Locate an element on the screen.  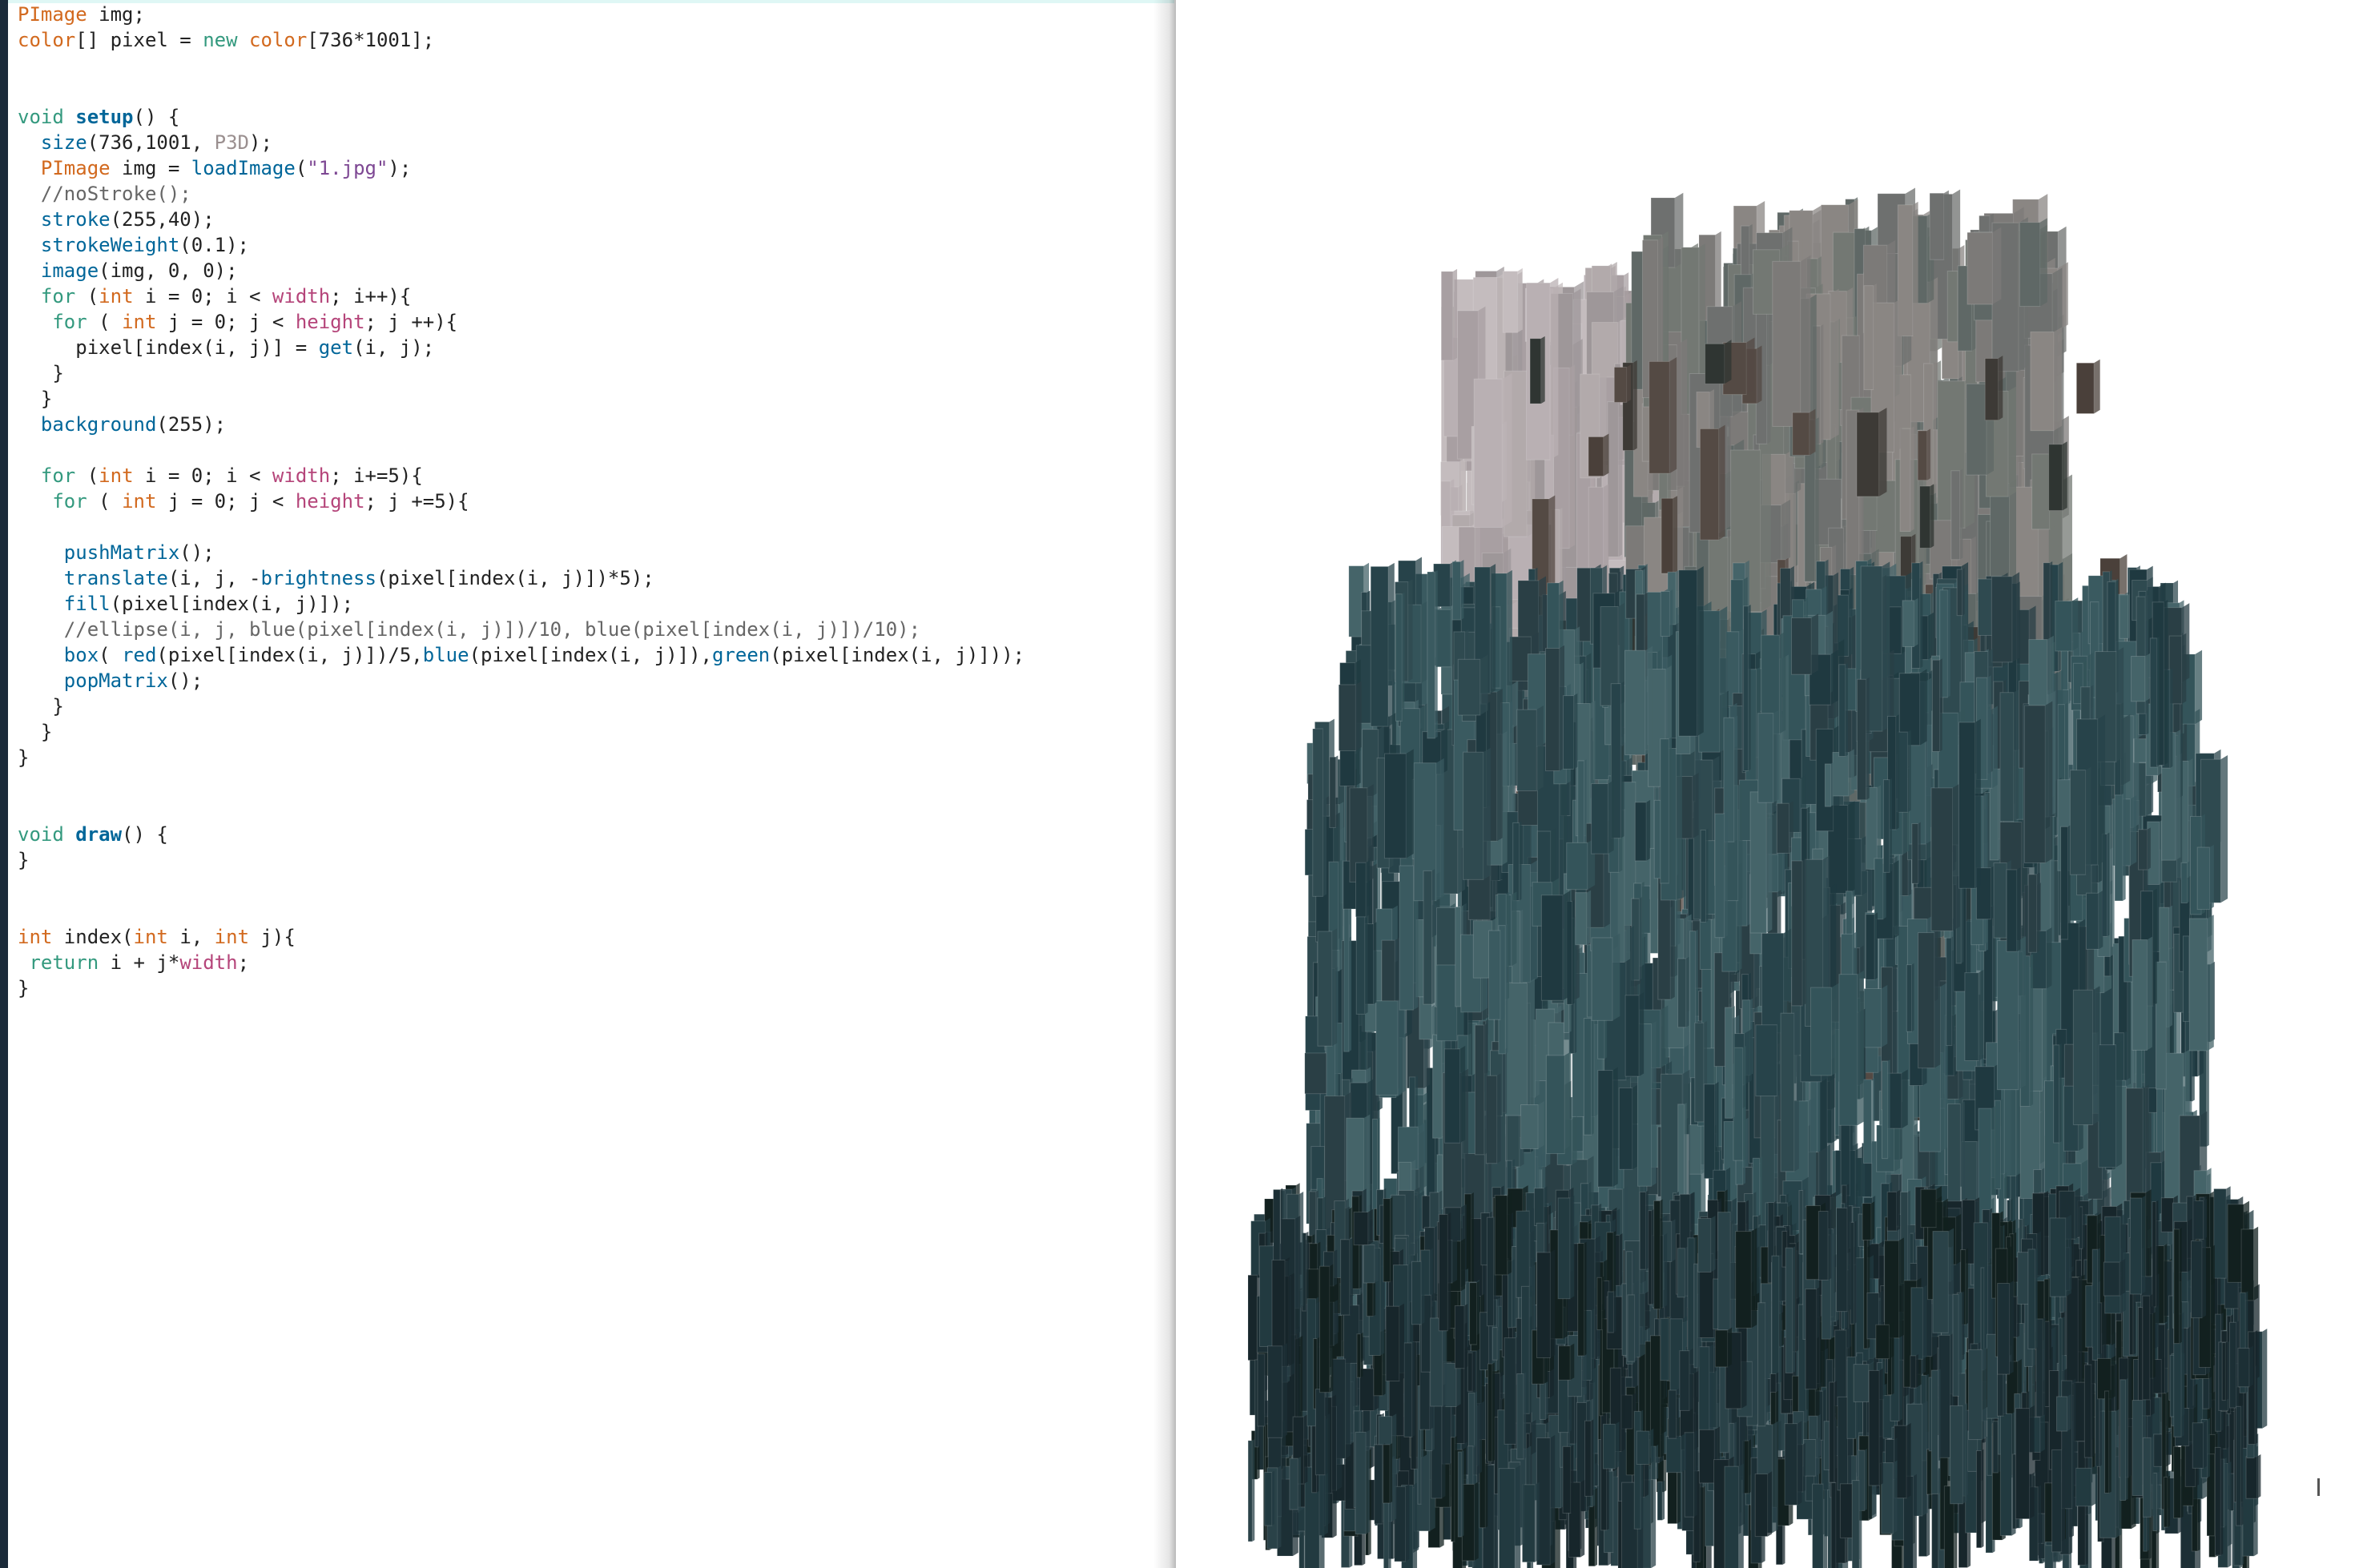
code-token: (255); is located at coordinates (191, 424).